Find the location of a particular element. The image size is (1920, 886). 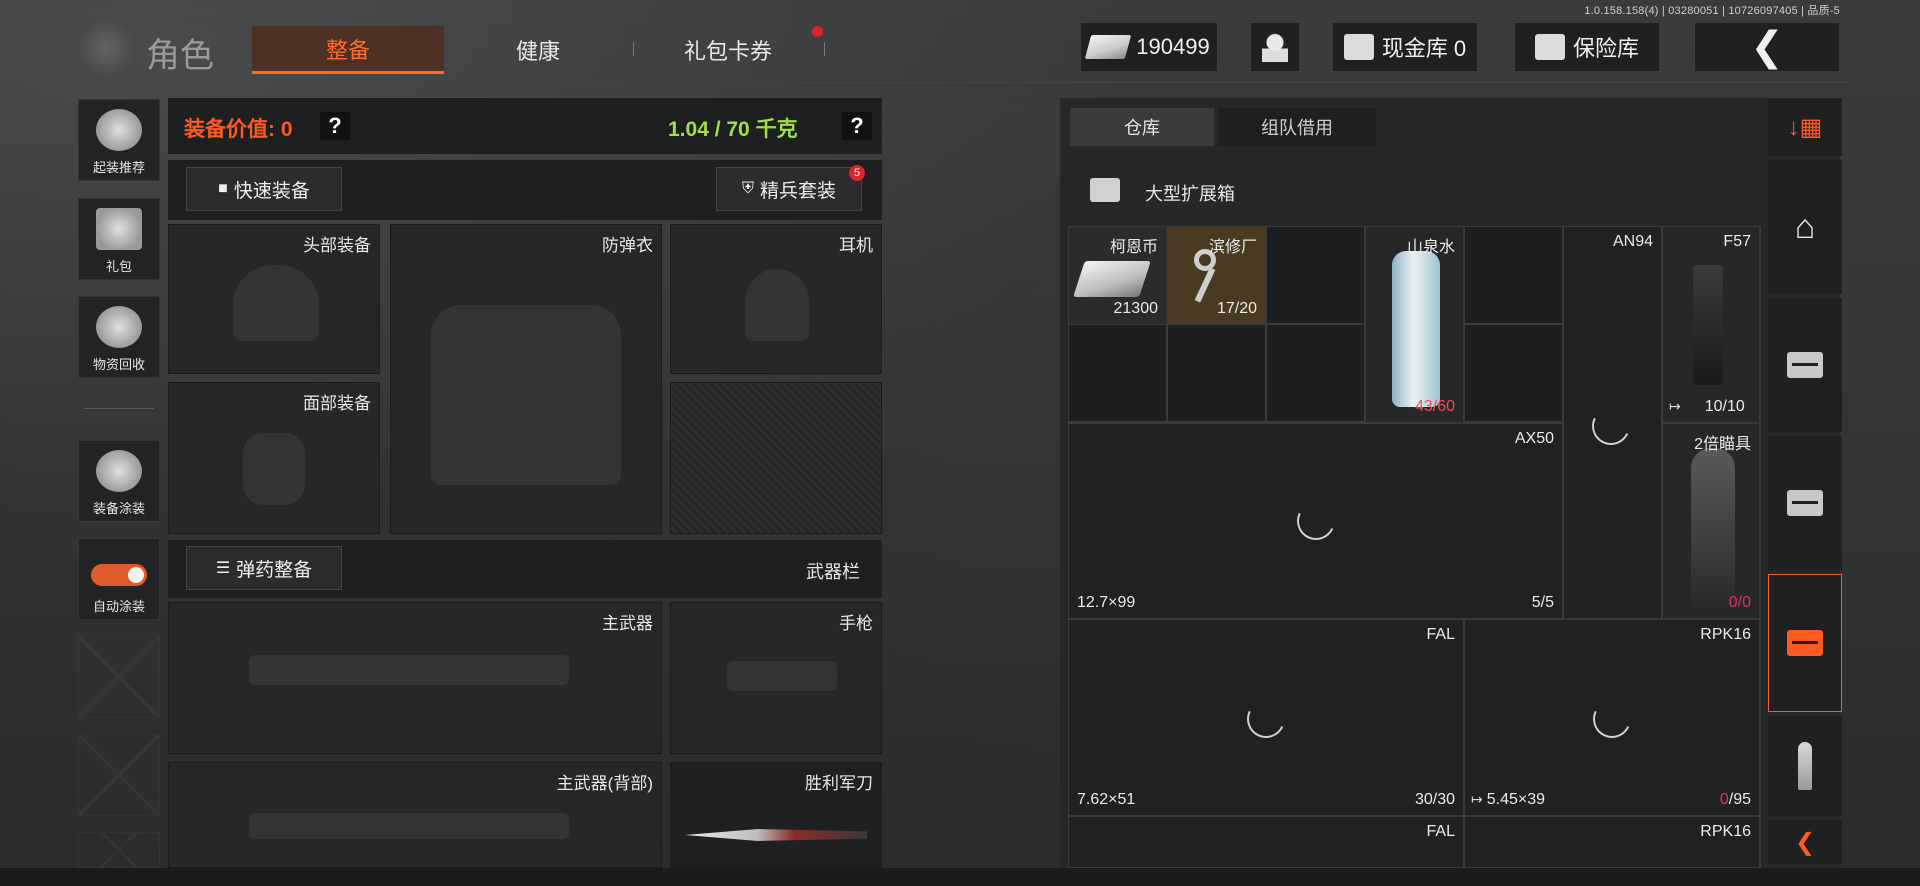

item-count: ↦ 10/10 is located at coordinates (1707, 407).